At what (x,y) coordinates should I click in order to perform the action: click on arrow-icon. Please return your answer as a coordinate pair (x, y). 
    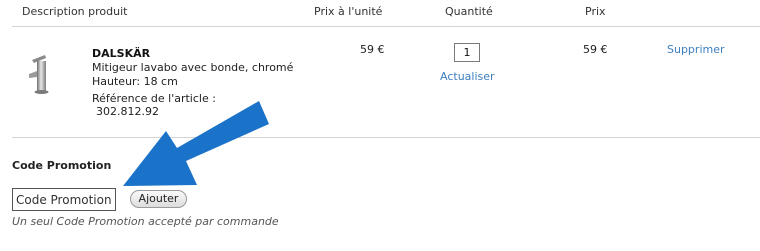
    Looking at the image, I should click on (196, 143).